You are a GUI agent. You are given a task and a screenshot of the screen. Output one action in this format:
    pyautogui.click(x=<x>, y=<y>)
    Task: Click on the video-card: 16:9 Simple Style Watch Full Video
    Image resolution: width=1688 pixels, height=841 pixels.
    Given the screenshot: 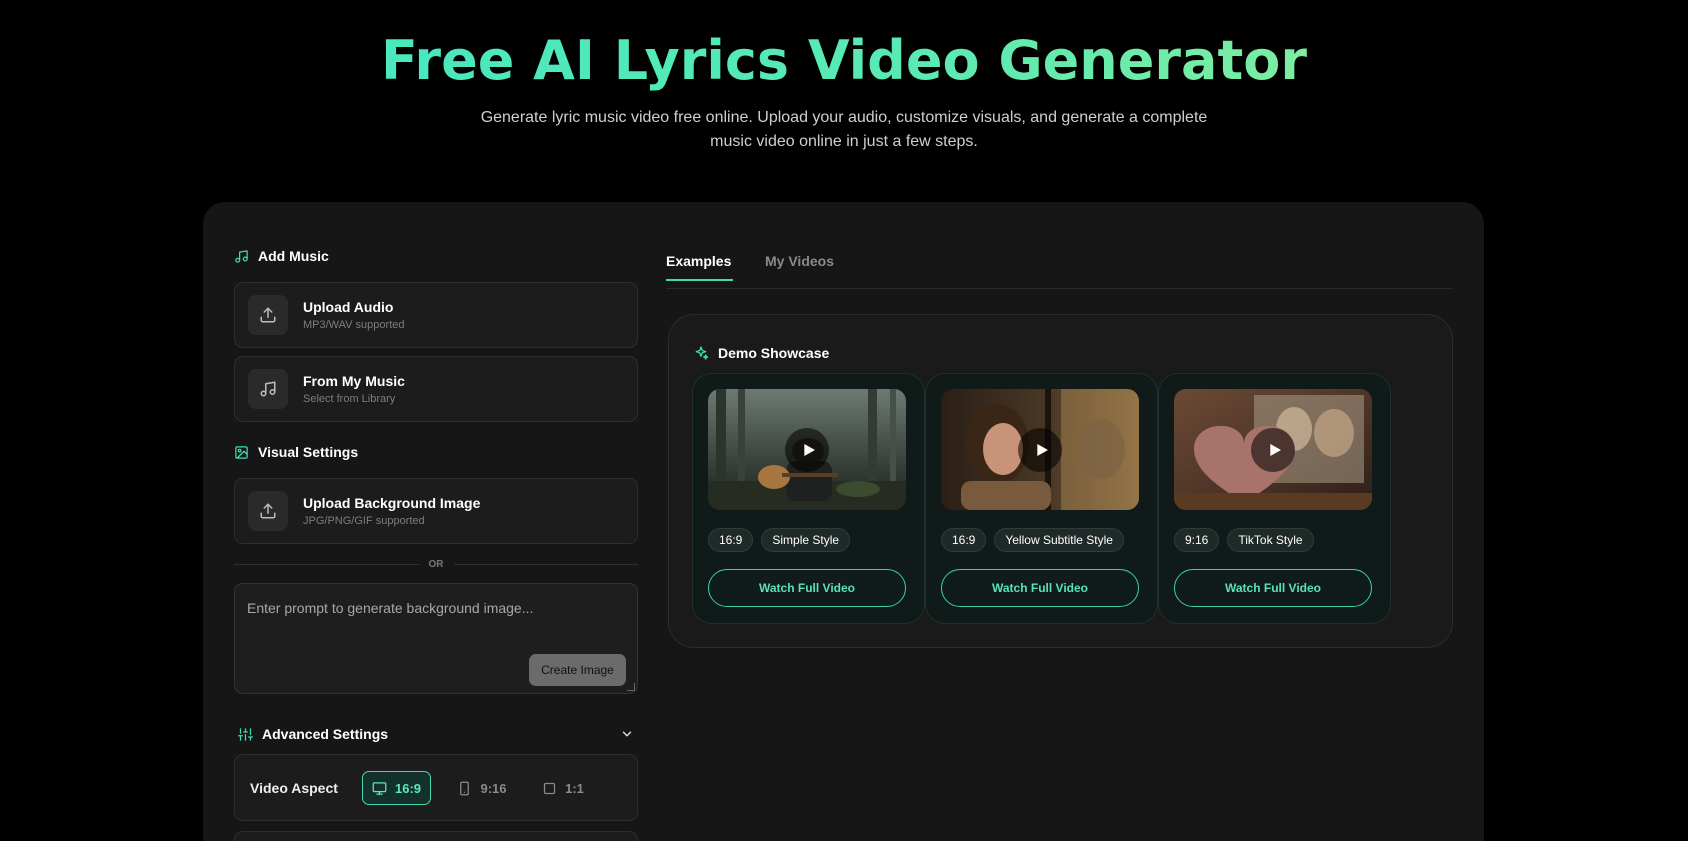 What is the action you would take?
    pyautogui.click(x=808, y=498)
    